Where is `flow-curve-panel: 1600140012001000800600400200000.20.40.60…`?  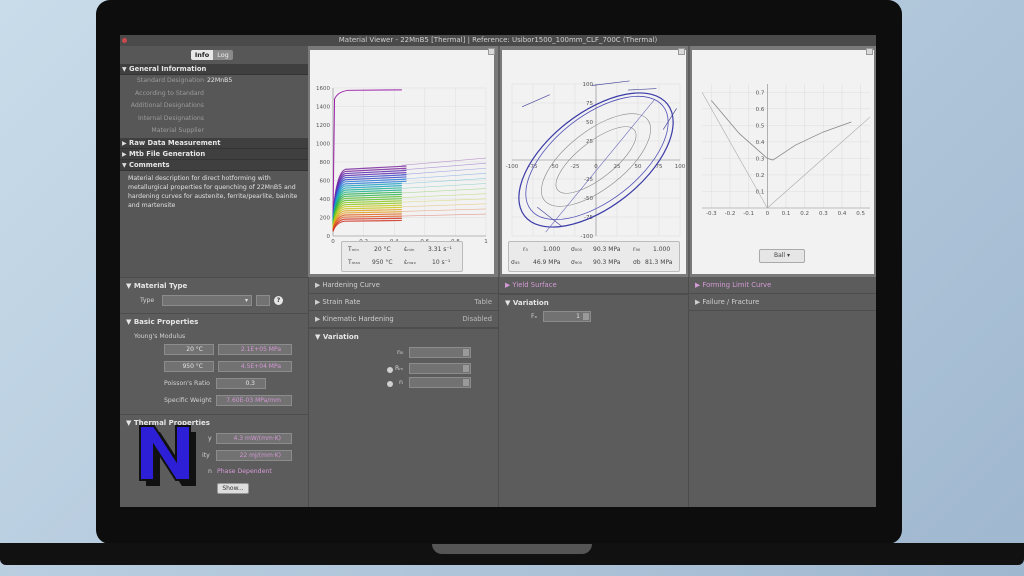 flow-curve-panel: 1600140012001000800600400200000.20.40.60… is located at coordinates (403, 161).